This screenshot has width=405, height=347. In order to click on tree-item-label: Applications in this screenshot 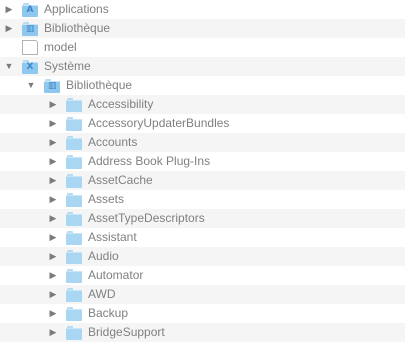, I will do `click(76, 9)`.